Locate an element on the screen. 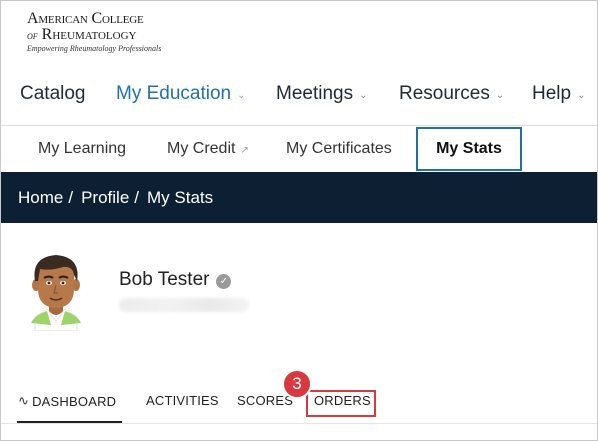 The width and height of the screenshot is (598, 441). subnav-my-credit: My Credit ↗ is located at coordinates (208, 149).